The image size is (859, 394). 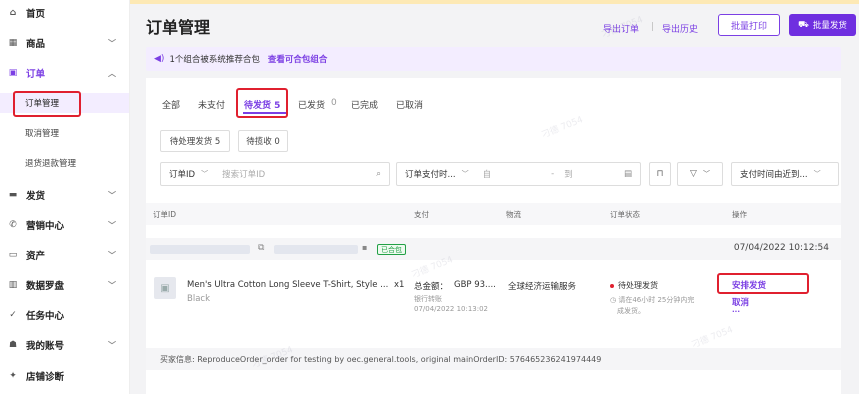 I want to click on product-qty: x1, so click(x=399, y=285).